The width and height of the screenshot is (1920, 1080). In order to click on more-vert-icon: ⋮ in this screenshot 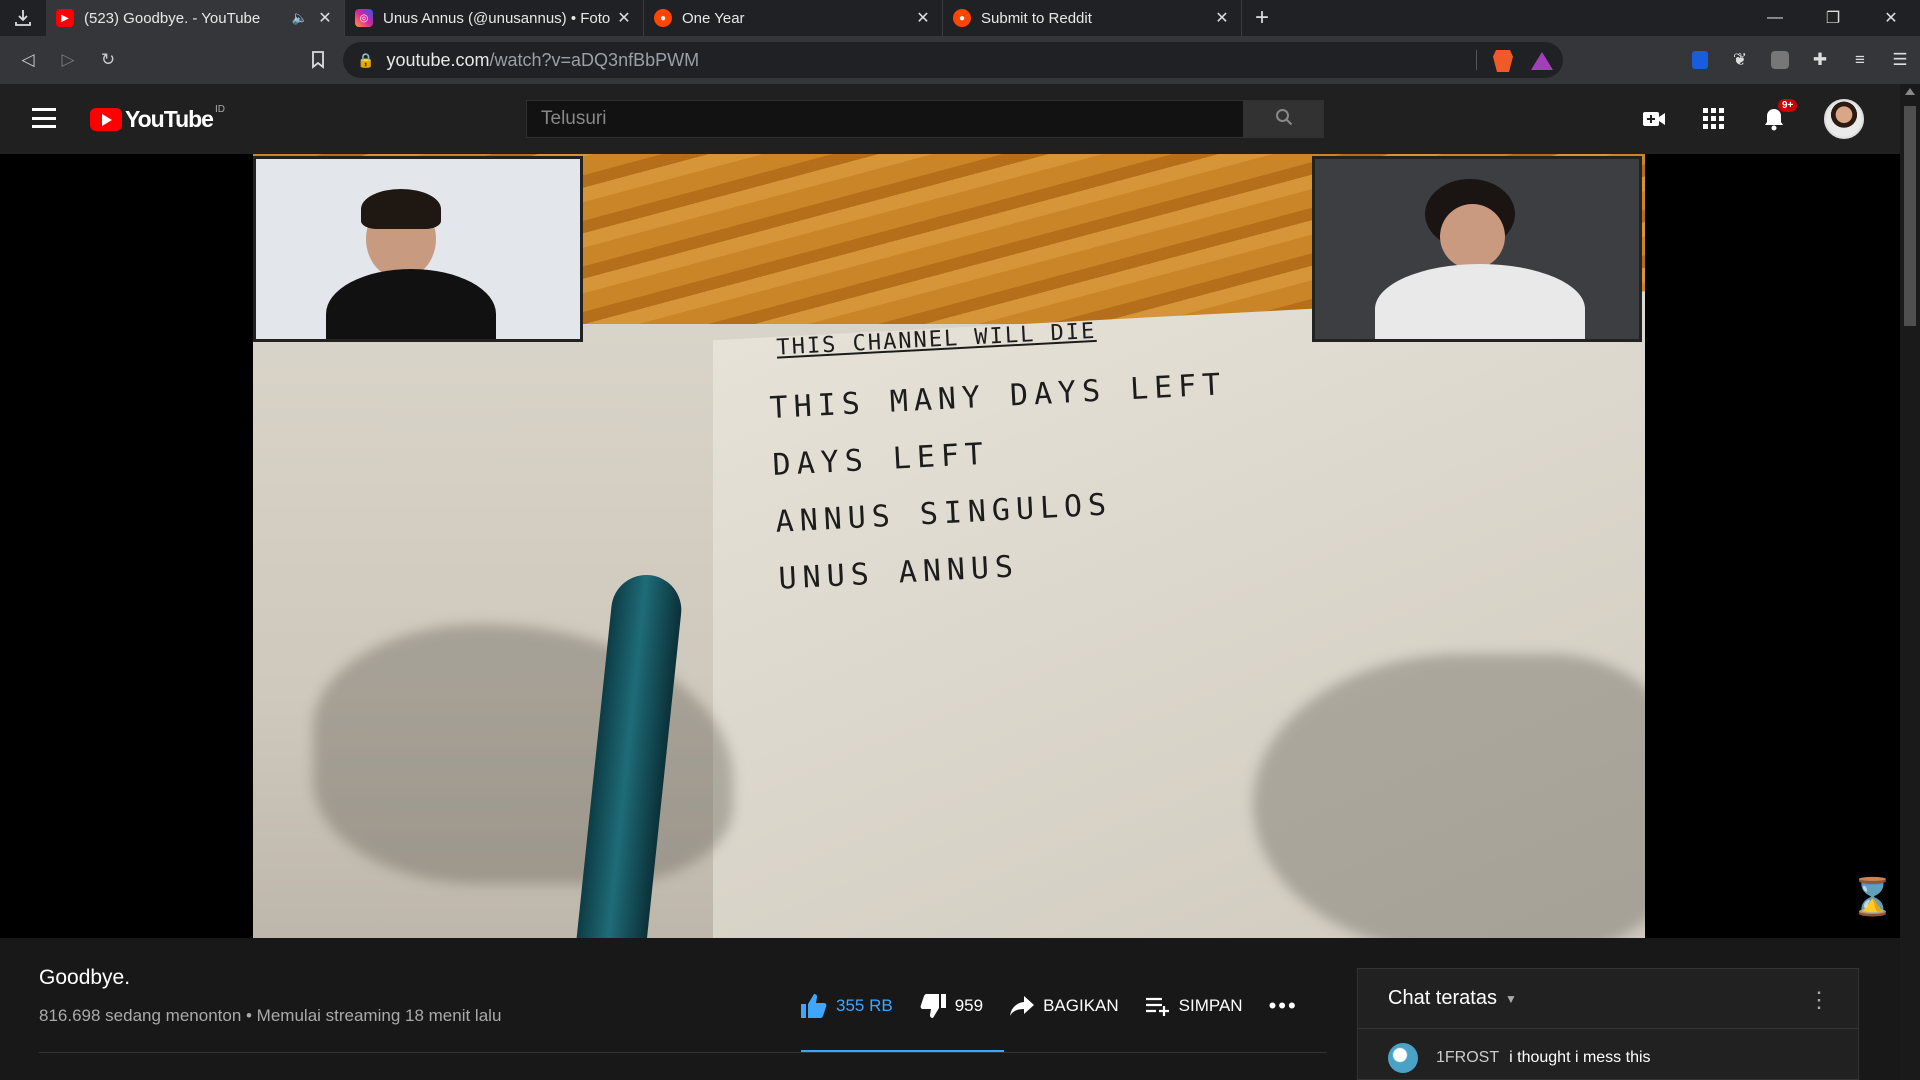, I will do `click(1819, 1000)`.